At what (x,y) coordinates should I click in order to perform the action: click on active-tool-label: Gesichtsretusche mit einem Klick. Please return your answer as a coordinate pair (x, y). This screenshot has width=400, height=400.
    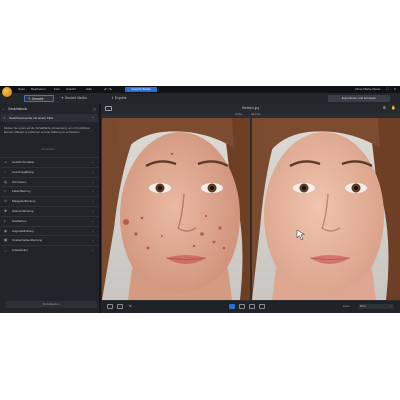
    Looking at the image, I should click on (31, 118).